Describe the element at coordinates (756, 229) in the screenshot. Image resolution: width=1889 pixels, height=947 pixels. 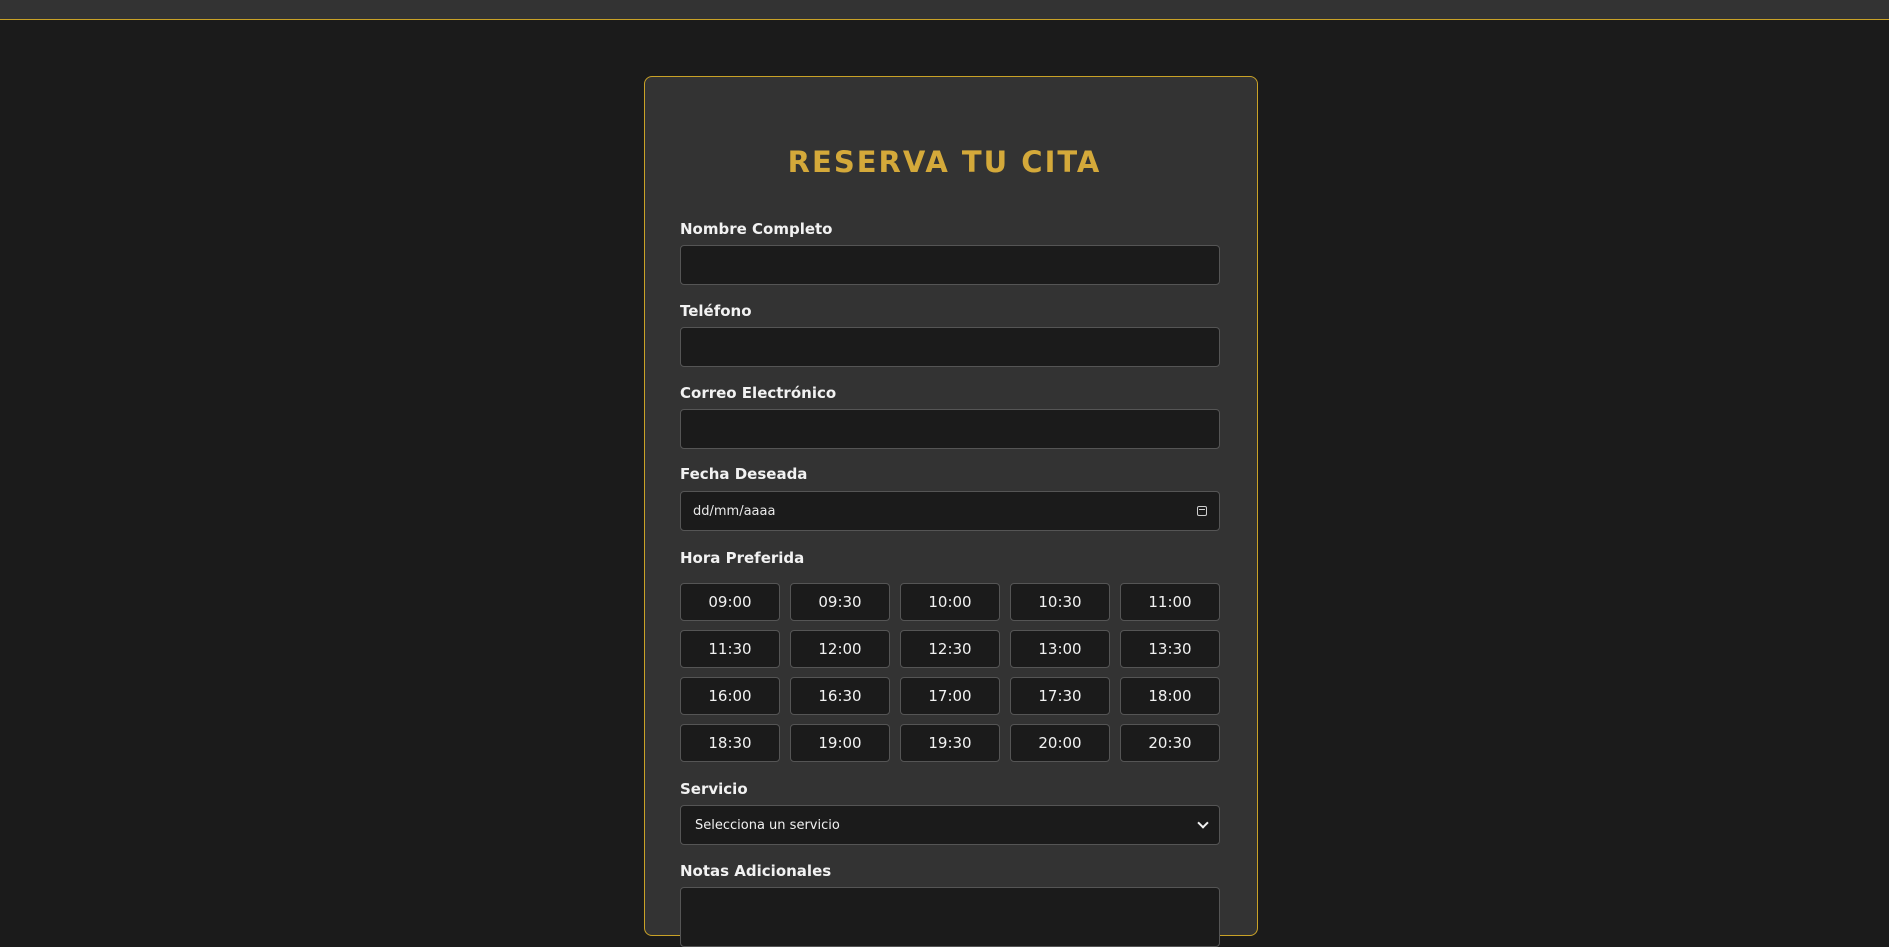
I see `name-label: Nombre Completo` at that location.